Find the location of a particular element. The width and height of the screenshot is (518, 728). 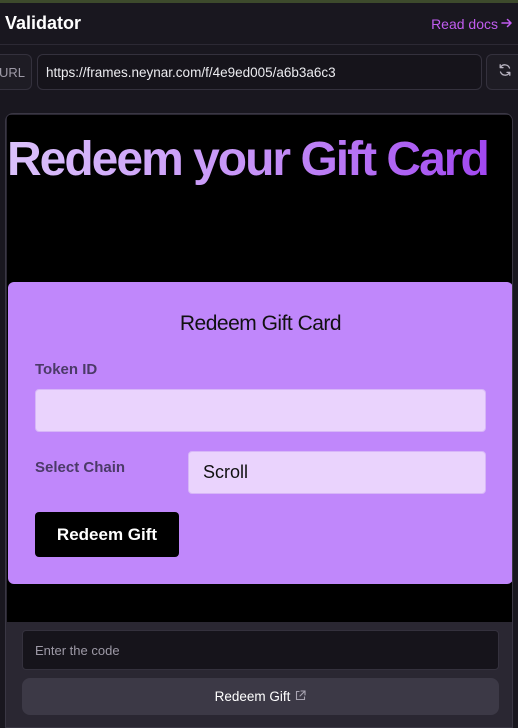

card-redeem-button: Redeem Gift is located at coordinates (107, 534).